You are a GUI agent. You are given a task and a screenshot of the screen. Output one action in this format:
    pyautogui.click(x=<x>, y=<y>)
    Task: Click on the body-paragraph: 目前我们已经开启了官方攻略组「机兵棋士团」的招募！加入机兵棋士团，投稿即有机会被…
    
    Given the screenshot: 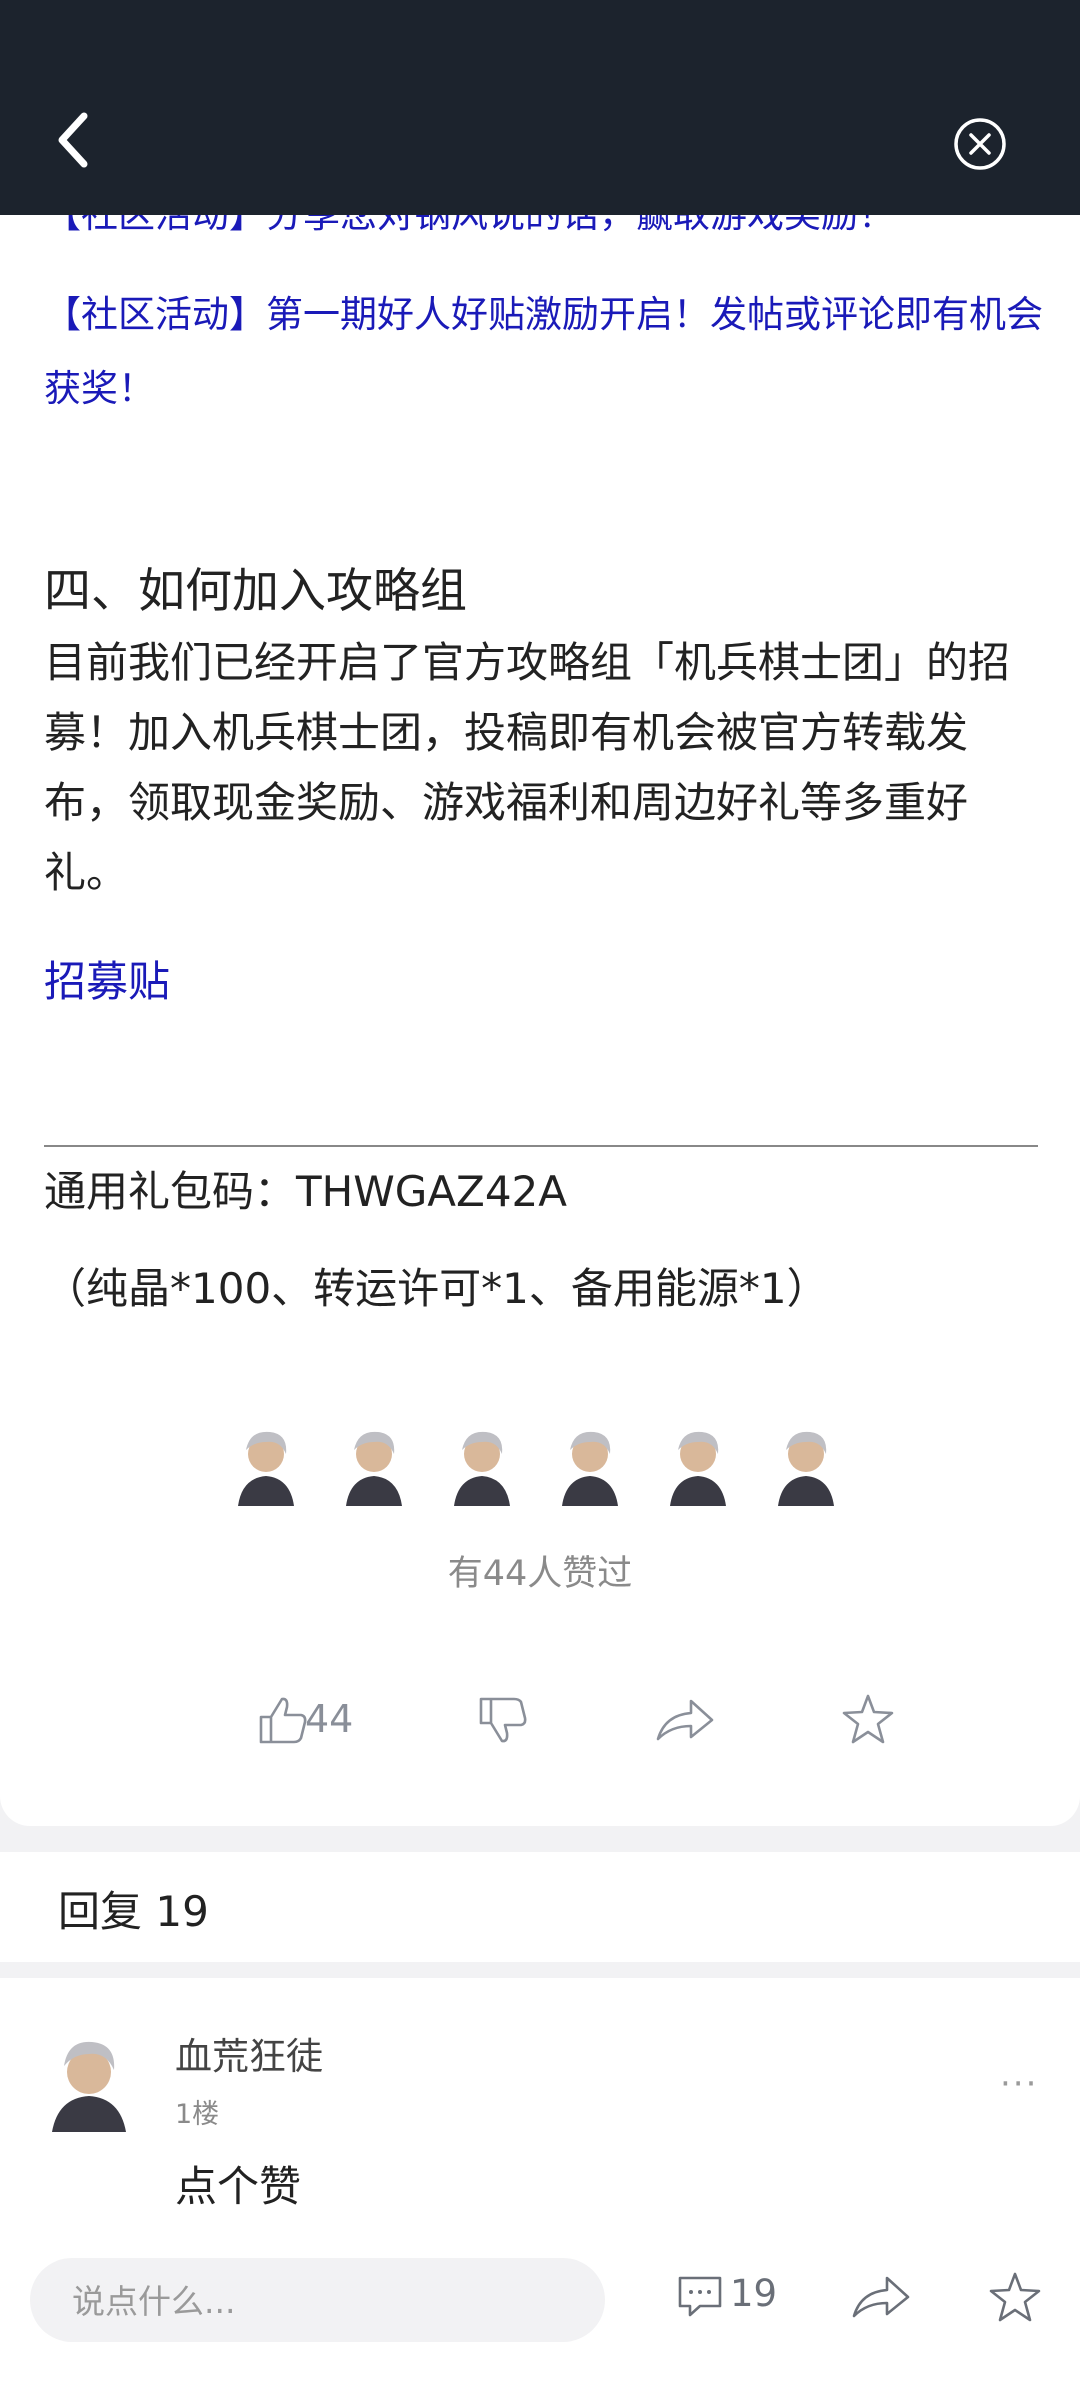 What is the action you would take?
    pyautogui.click(x=527, y=767)
    